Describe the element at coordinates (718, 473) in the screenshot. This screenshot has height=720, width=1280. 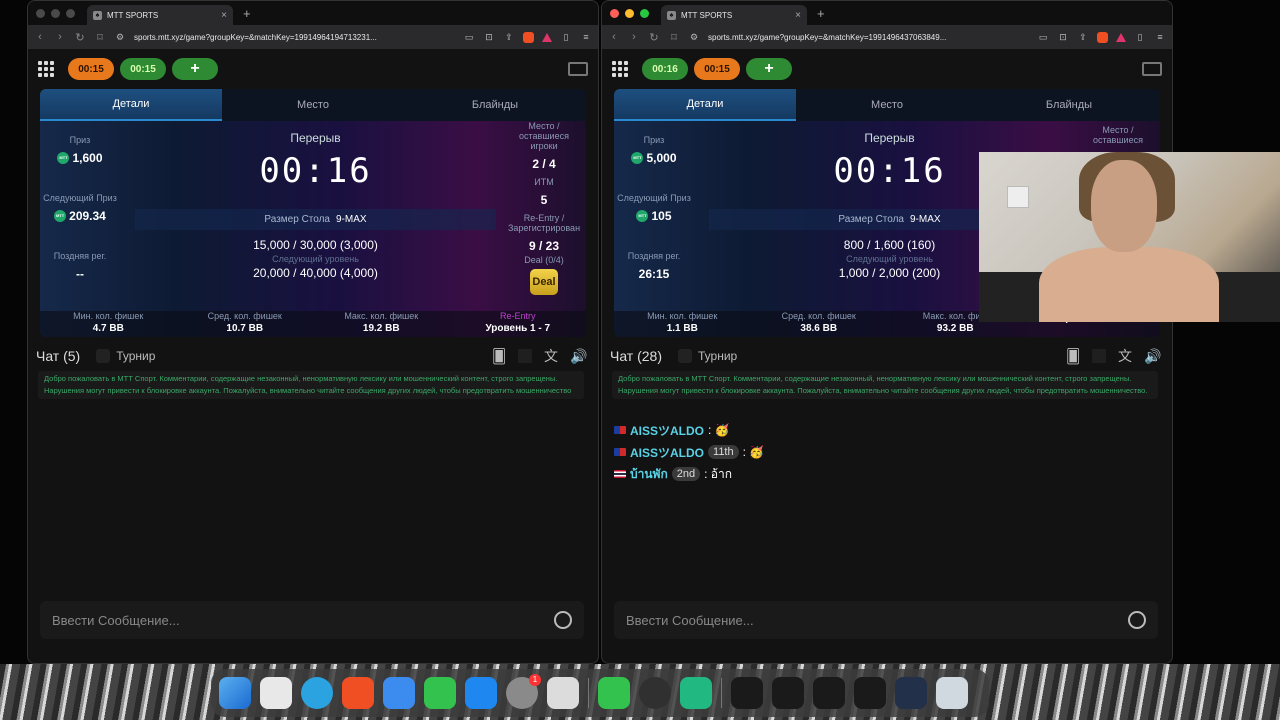
I see `chat-text: : อ้าก` at that location.